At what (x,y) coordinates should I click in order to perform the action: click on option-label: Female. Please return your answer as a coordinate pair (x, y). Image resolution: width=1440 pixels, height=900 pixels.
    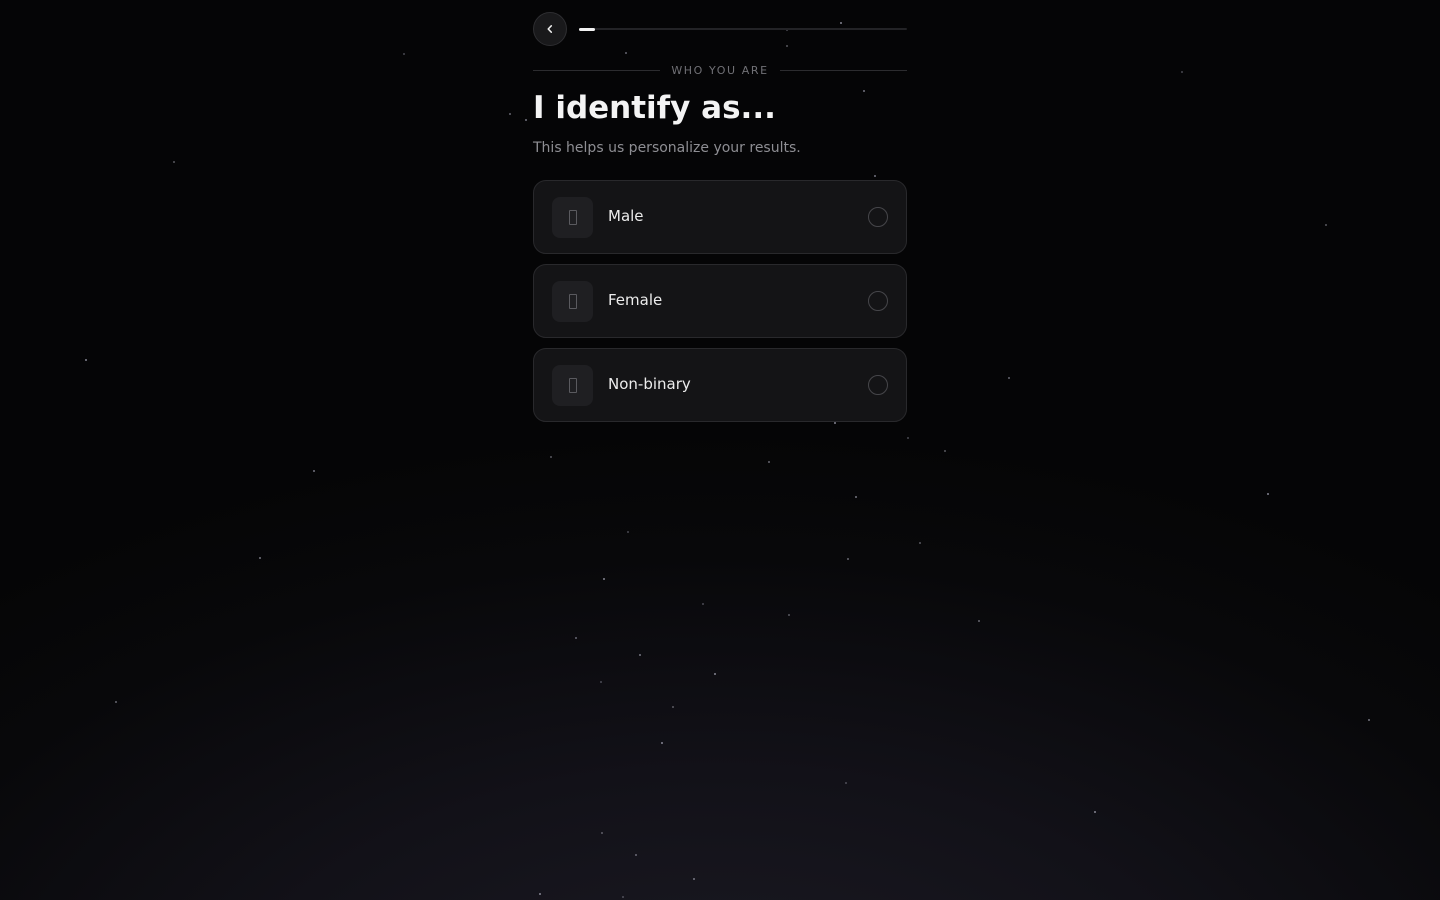
    Looking at the image, I should click on (635, 300).